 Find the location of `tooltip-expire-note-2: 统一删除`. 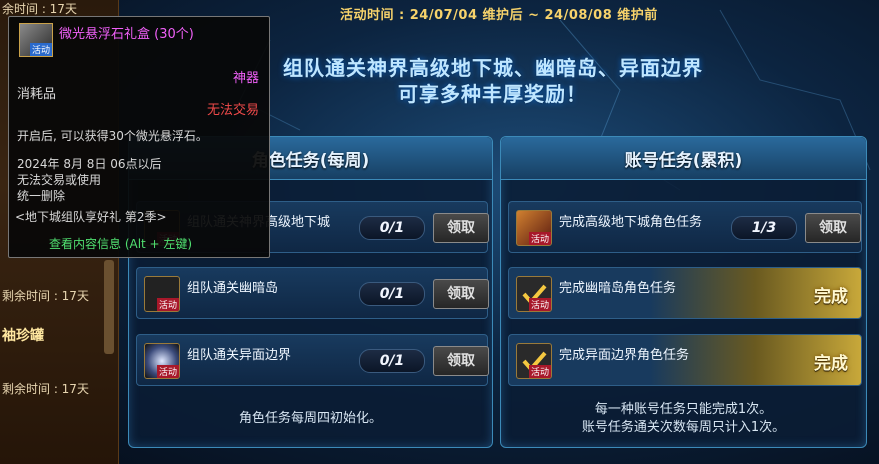

tooltip-expire-note-2: 统一删除 is located at coordinates (41, 196).